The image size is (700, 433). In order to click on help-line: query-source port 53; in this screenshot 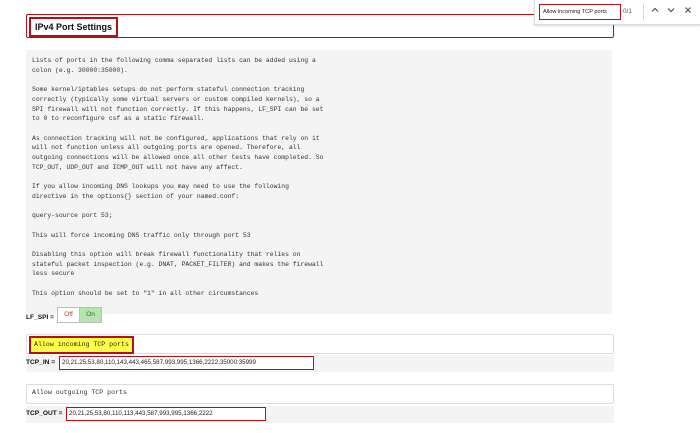, I will do `click(72, 216)`.